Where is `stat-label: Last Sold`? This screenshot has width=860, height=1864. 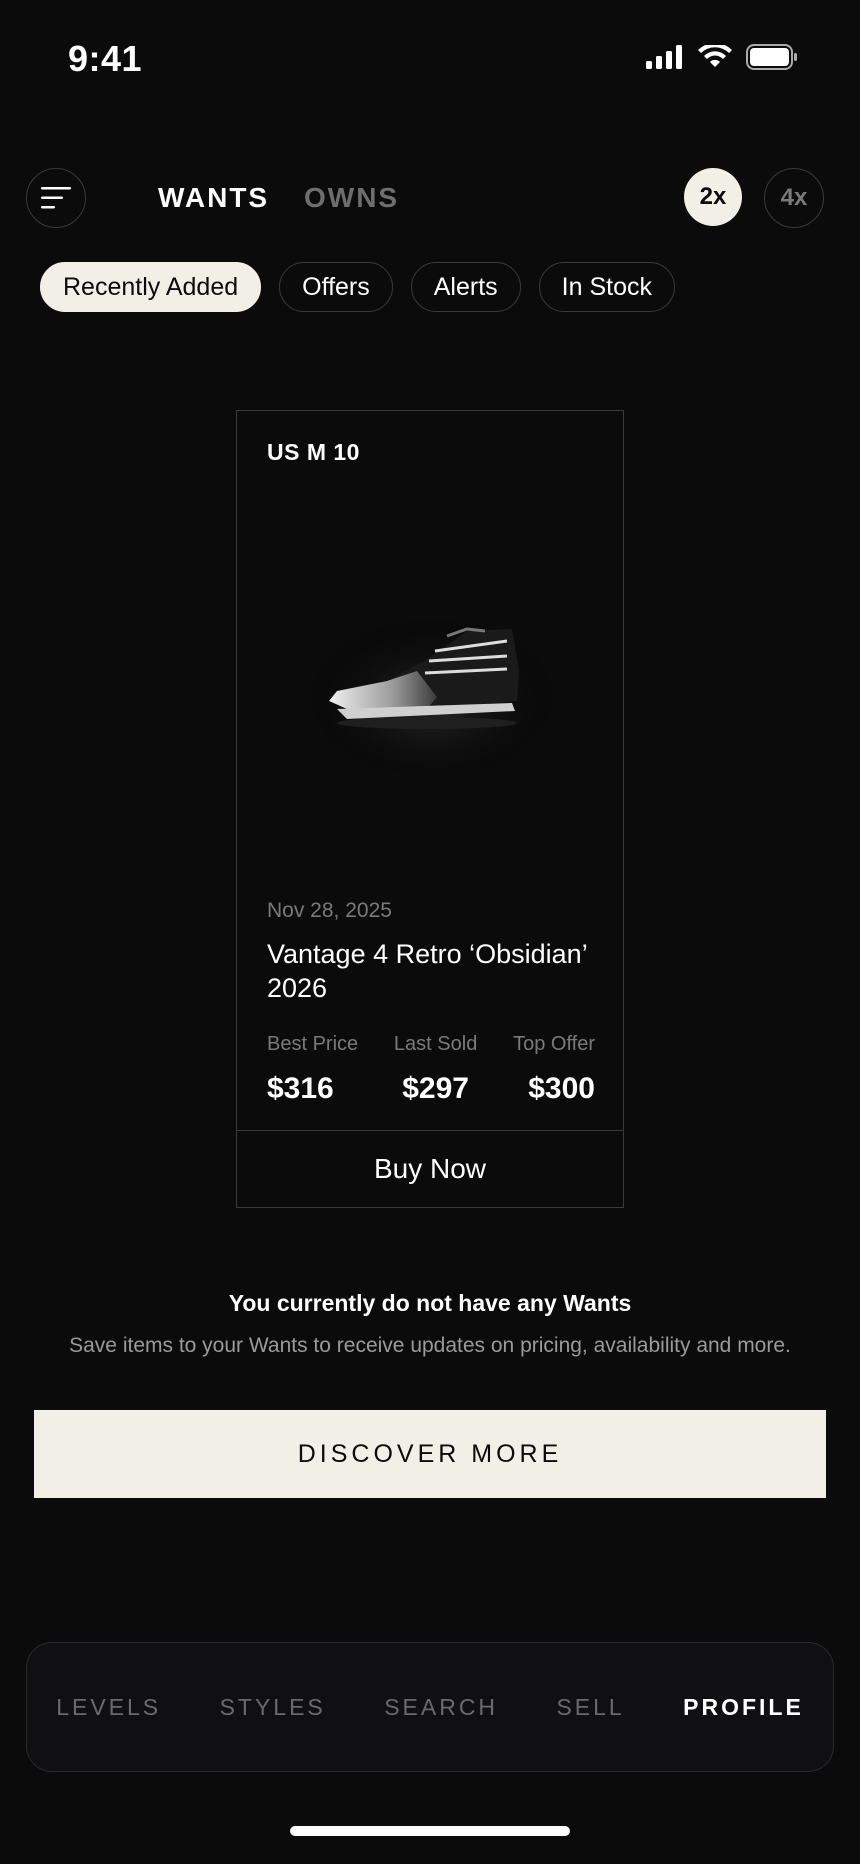
stat-label: Last Sold is located at coordinates (435, 1044).